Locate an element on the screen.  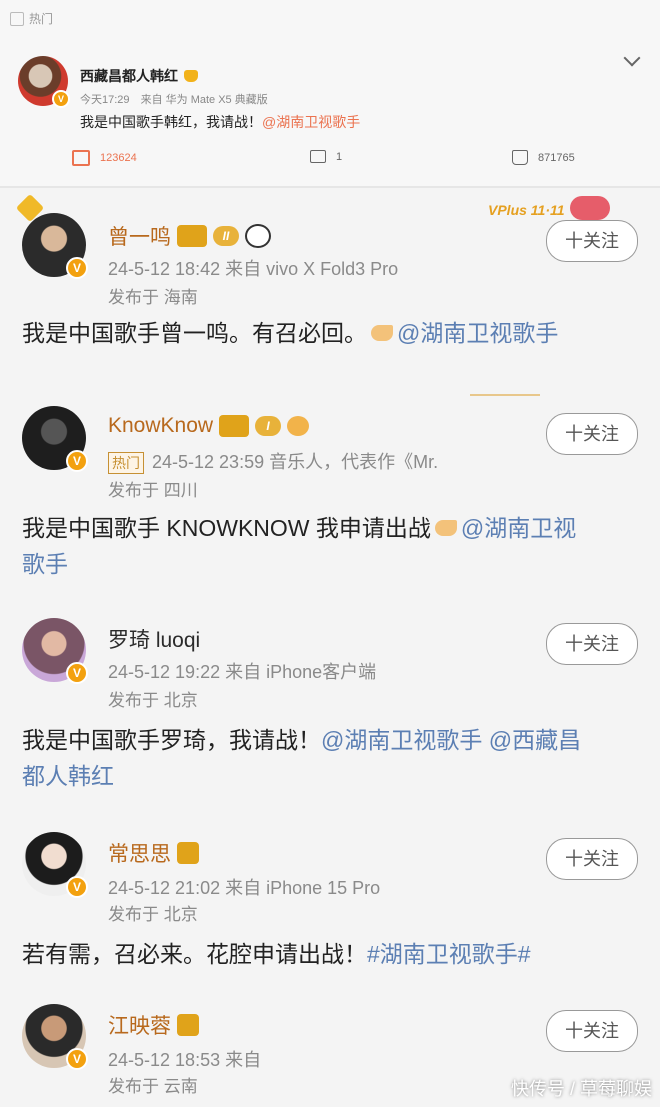
location-text: 发布于 云南 is located at coordinates (153, 1086).